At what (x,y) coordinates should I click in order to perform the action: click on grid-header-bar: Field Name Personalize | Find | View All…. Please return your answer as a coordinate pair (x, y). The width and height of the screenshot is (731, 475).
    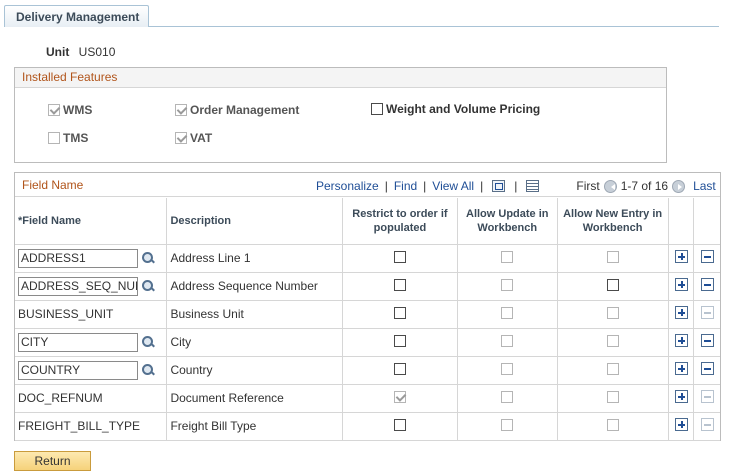
    Looking at the image, I should click on (367, 185).